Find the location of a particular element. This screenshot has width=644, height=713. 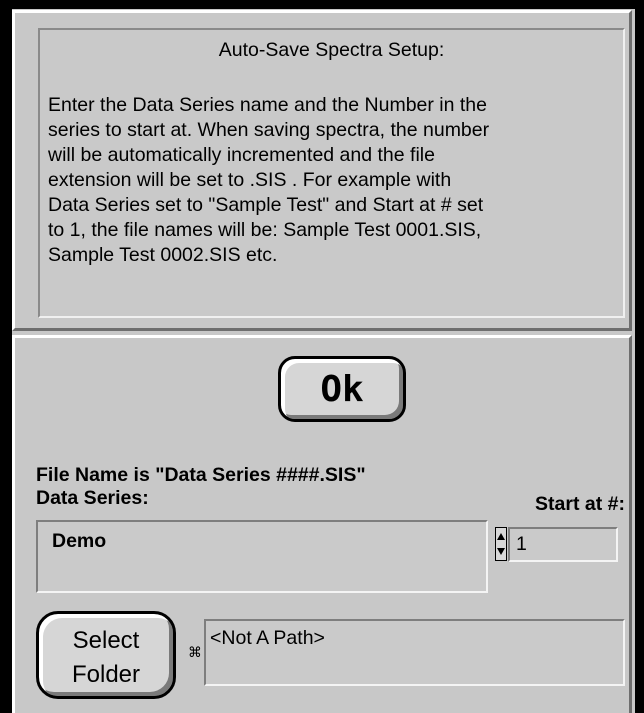

folder-path-field: <Not A Path> is located at coordinates (414, 652).